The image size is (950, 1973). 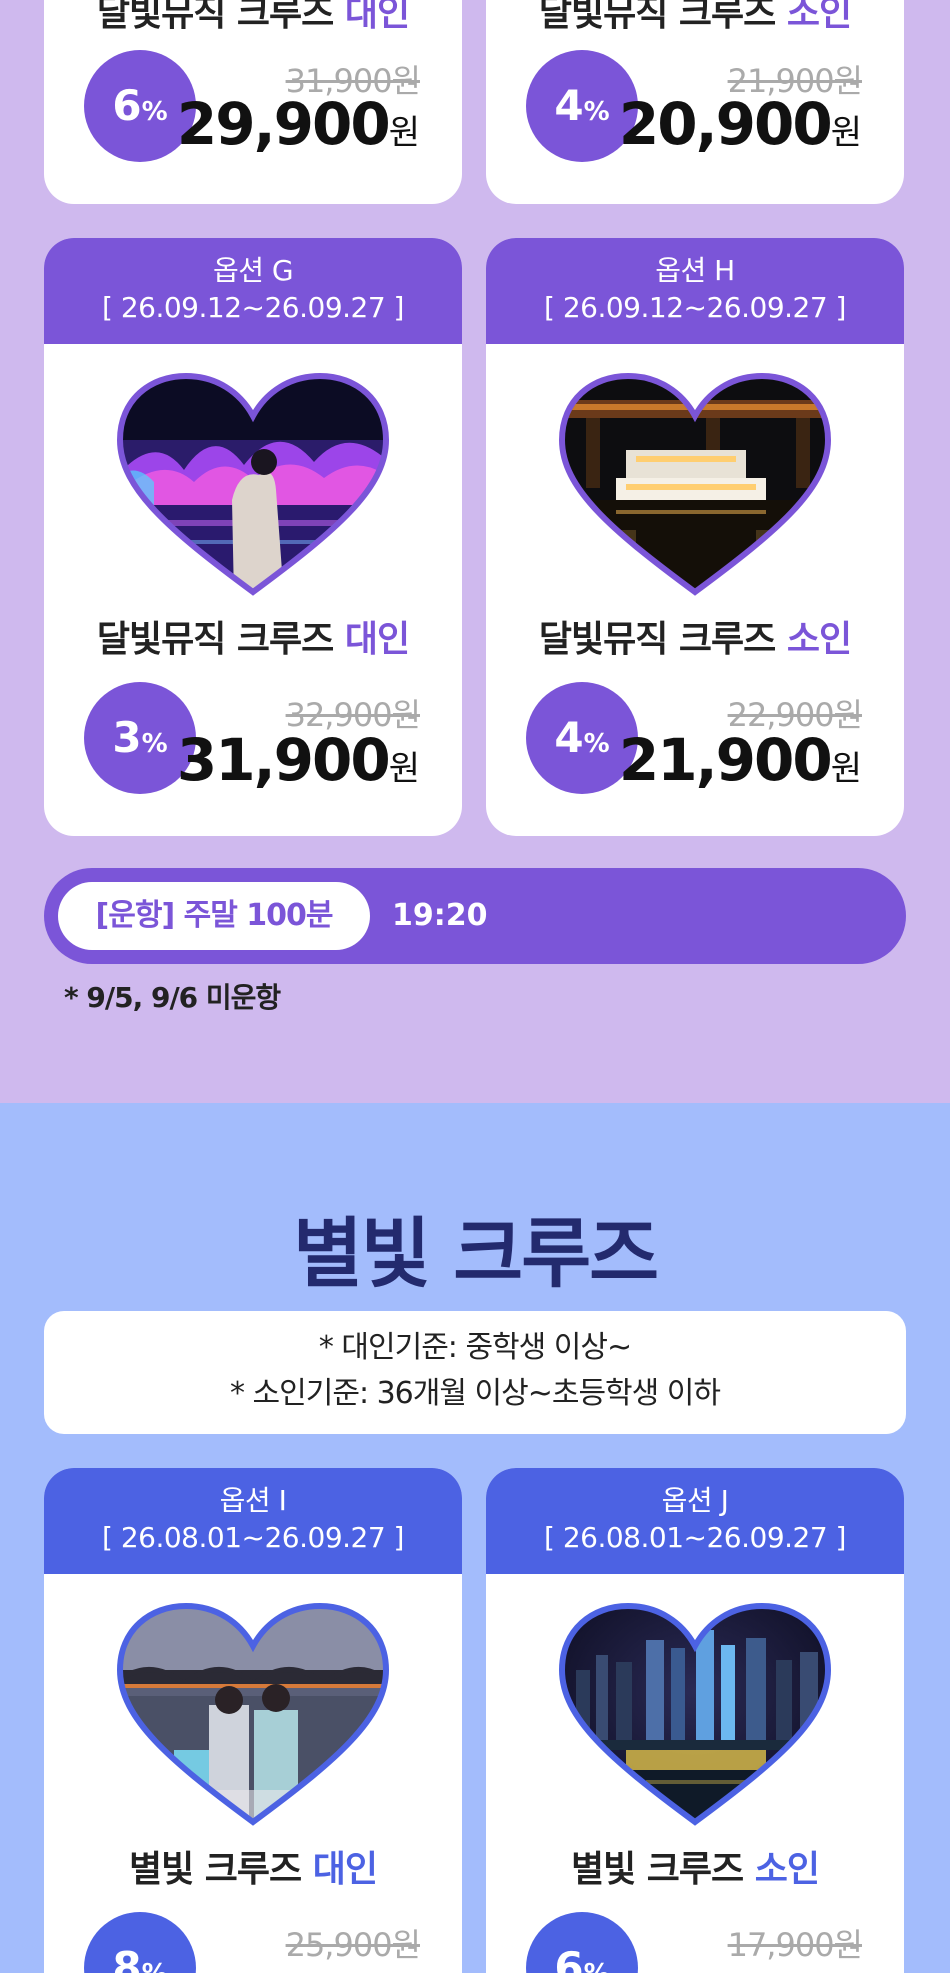 What do you see at coordinates (253, 1869) in the screenshot?
I see `product-name: 별빛 크루즈 대인` at bounding box center [253, 1869].